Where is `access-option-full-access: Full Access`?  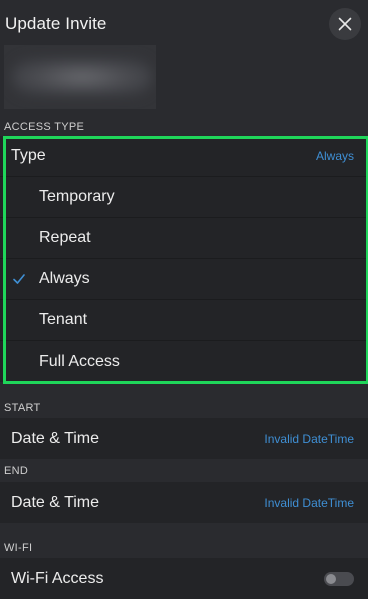
access-option-full-access: Full Access is located at coordinates (184, 361).